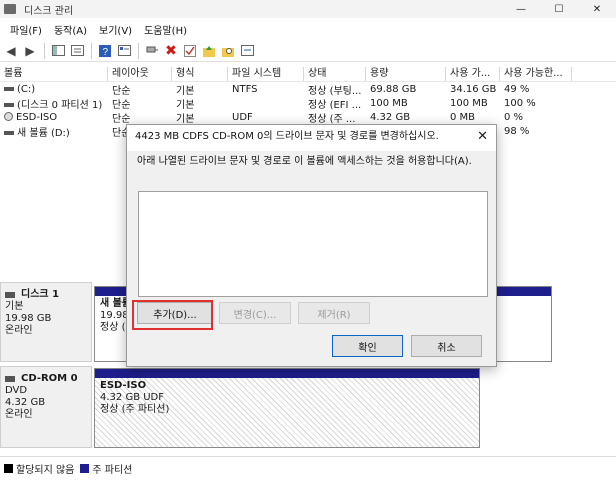 The image size is (616, 480). What do you see at coordinates (308, 468) in the screenshot?
I see `legend: 할당되지 않음 주 파티션` at bounding box center [308, 468].